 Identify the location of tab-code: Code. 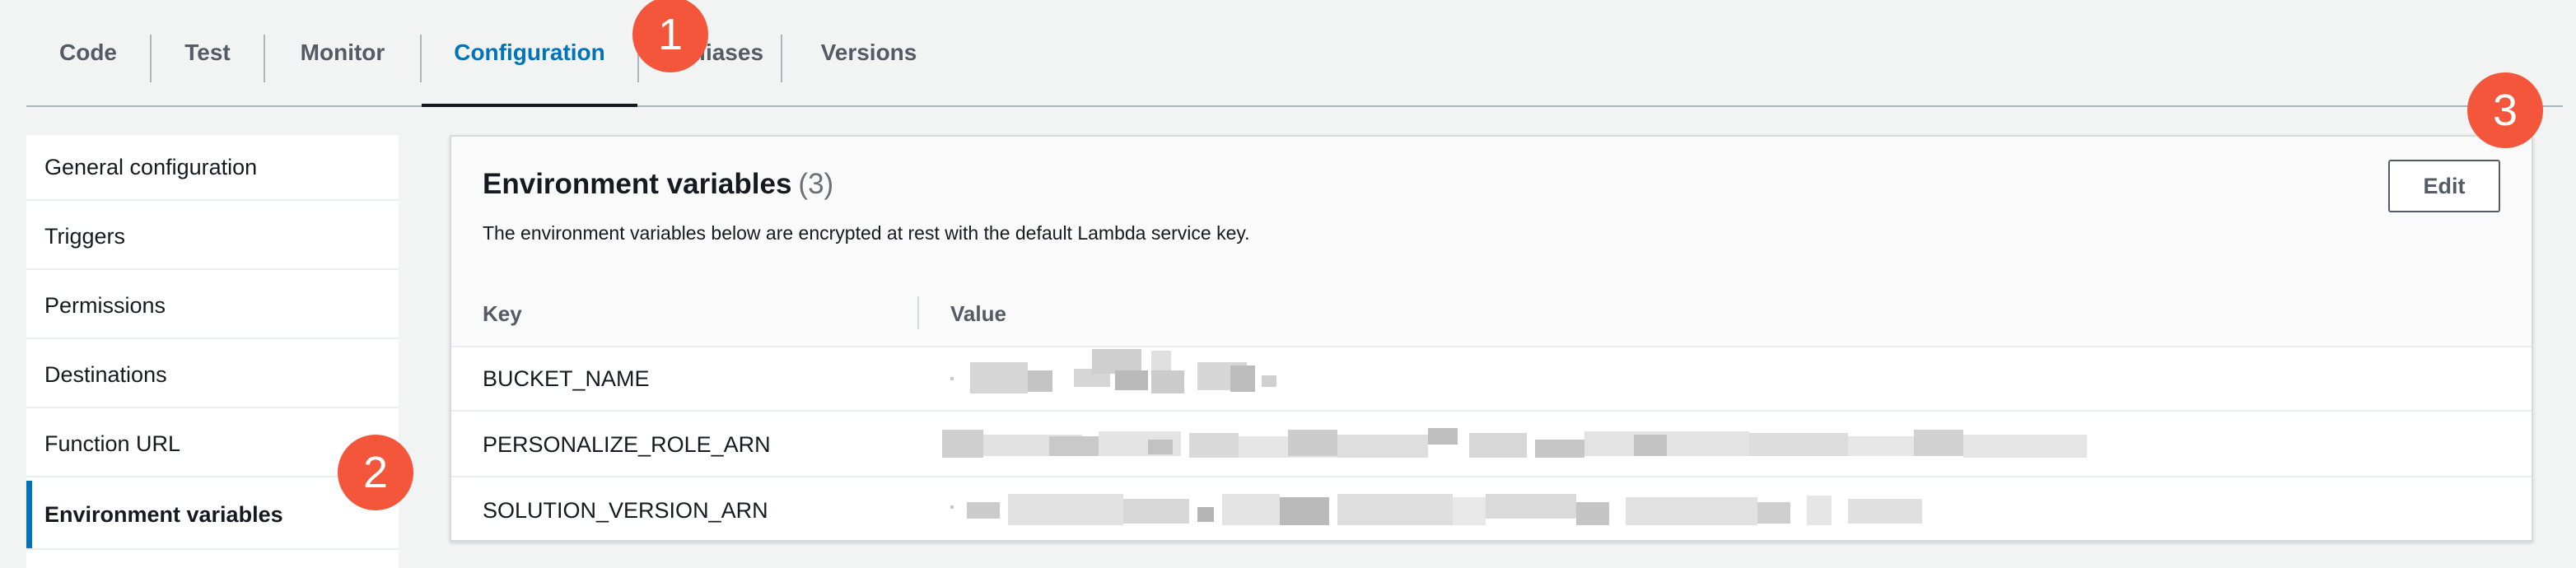
(88, 52).